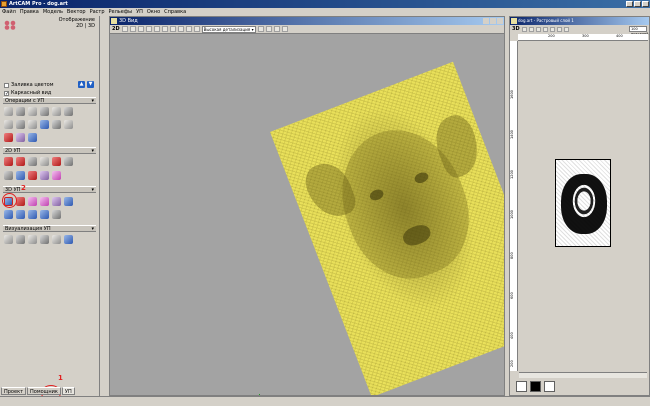 This screenshot has height=406, width=650. What do you see at coordinates (196, 29) in the screenshot?
I see `side-view-icon` at bounding box center [196, 29].